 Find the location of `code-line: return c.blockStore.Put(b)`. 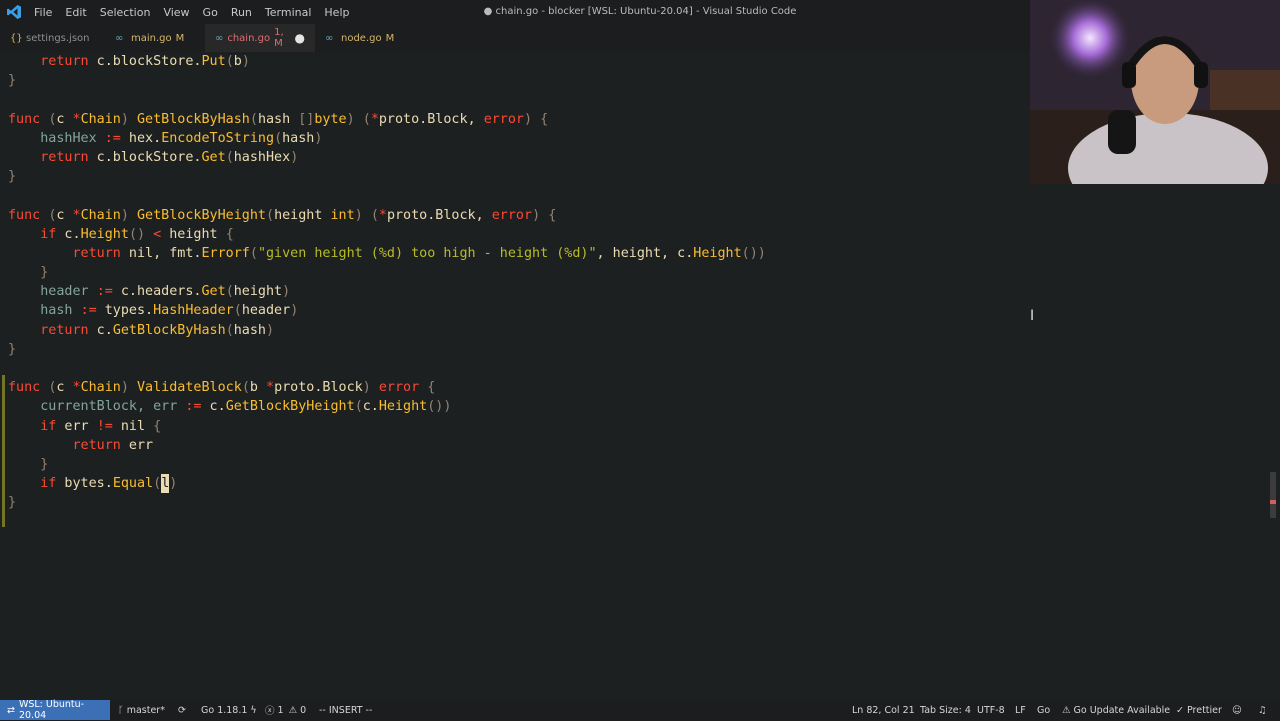

code-line: return c.blockStore.Put(b) is located at coordinates (387, 61).